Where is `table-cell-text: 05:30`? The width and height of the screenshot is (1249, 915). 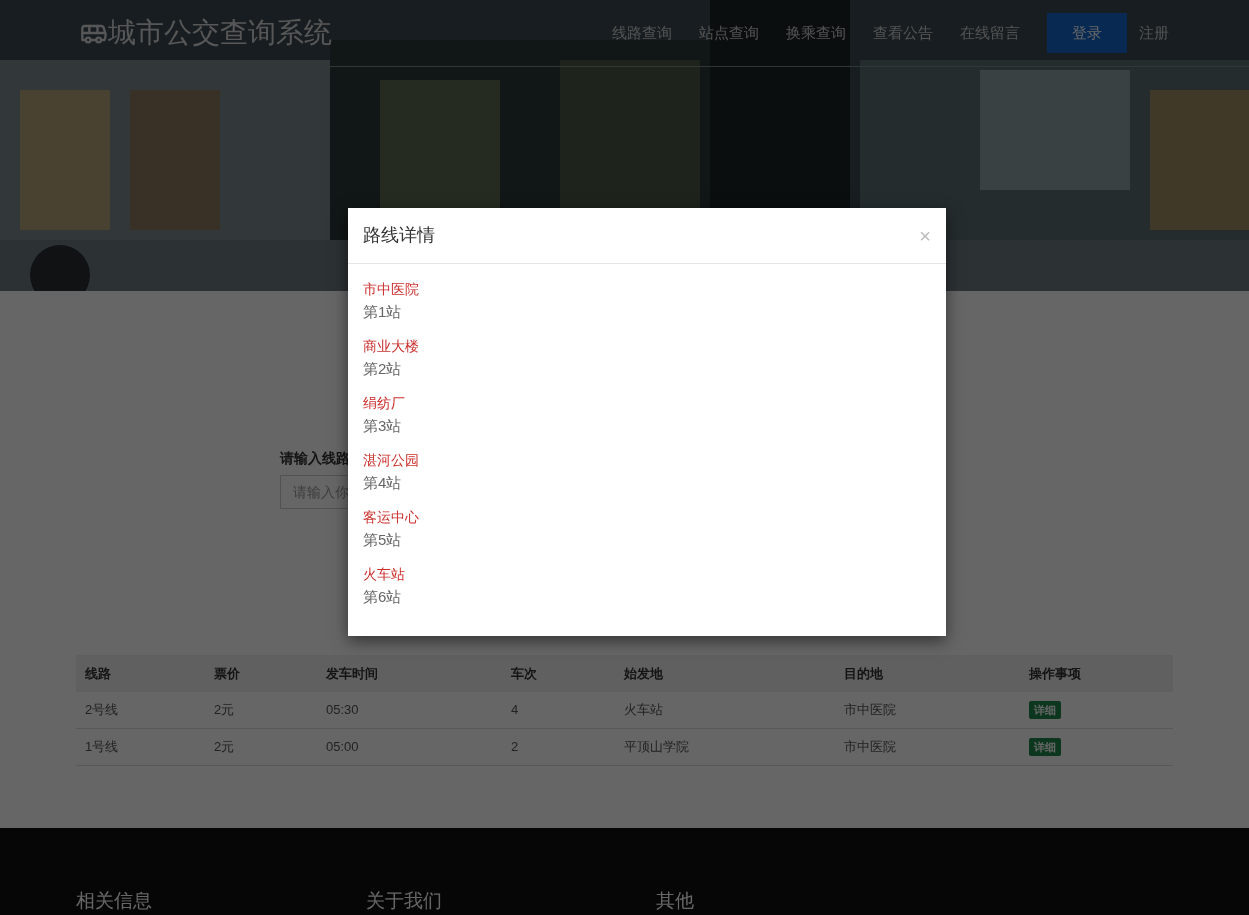
table-cell-text: 05:30 is located at coordinates (343, 710).